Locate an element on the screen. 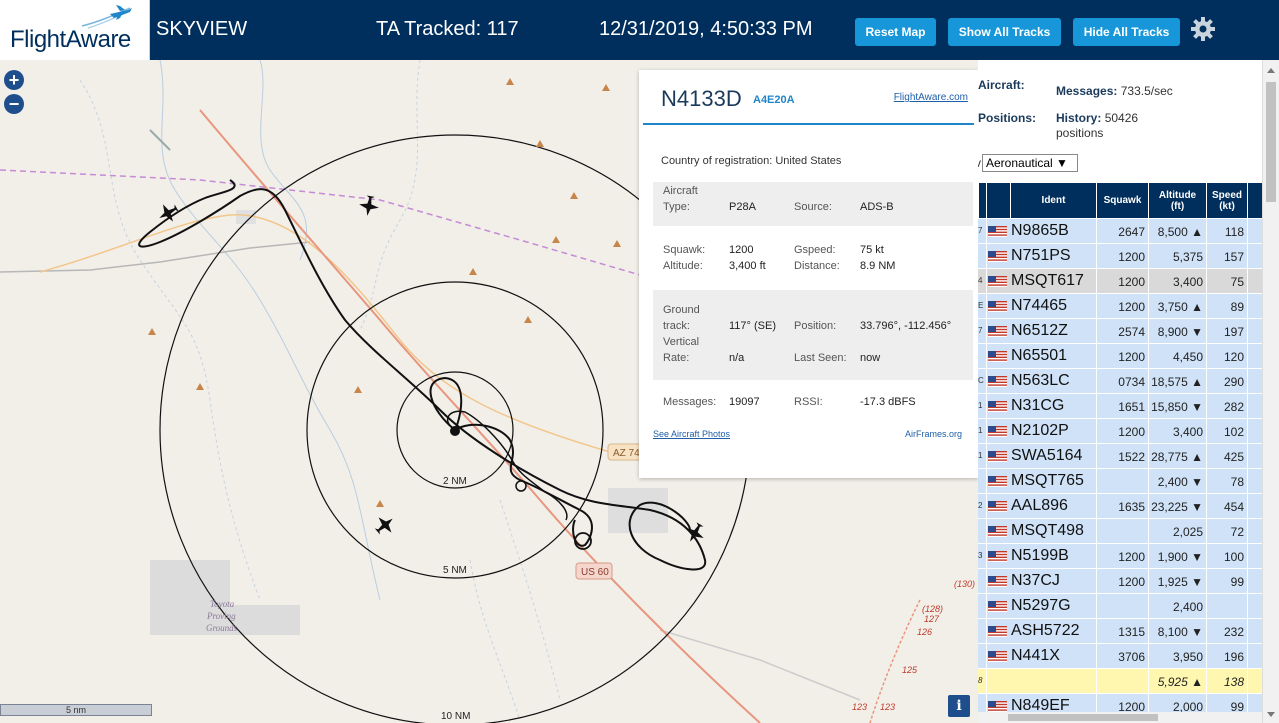 This screenshot has height=723, width=1279. table-row: 4 MSQT617 1200 3,400 75 is located at coordinates (1120, 281).